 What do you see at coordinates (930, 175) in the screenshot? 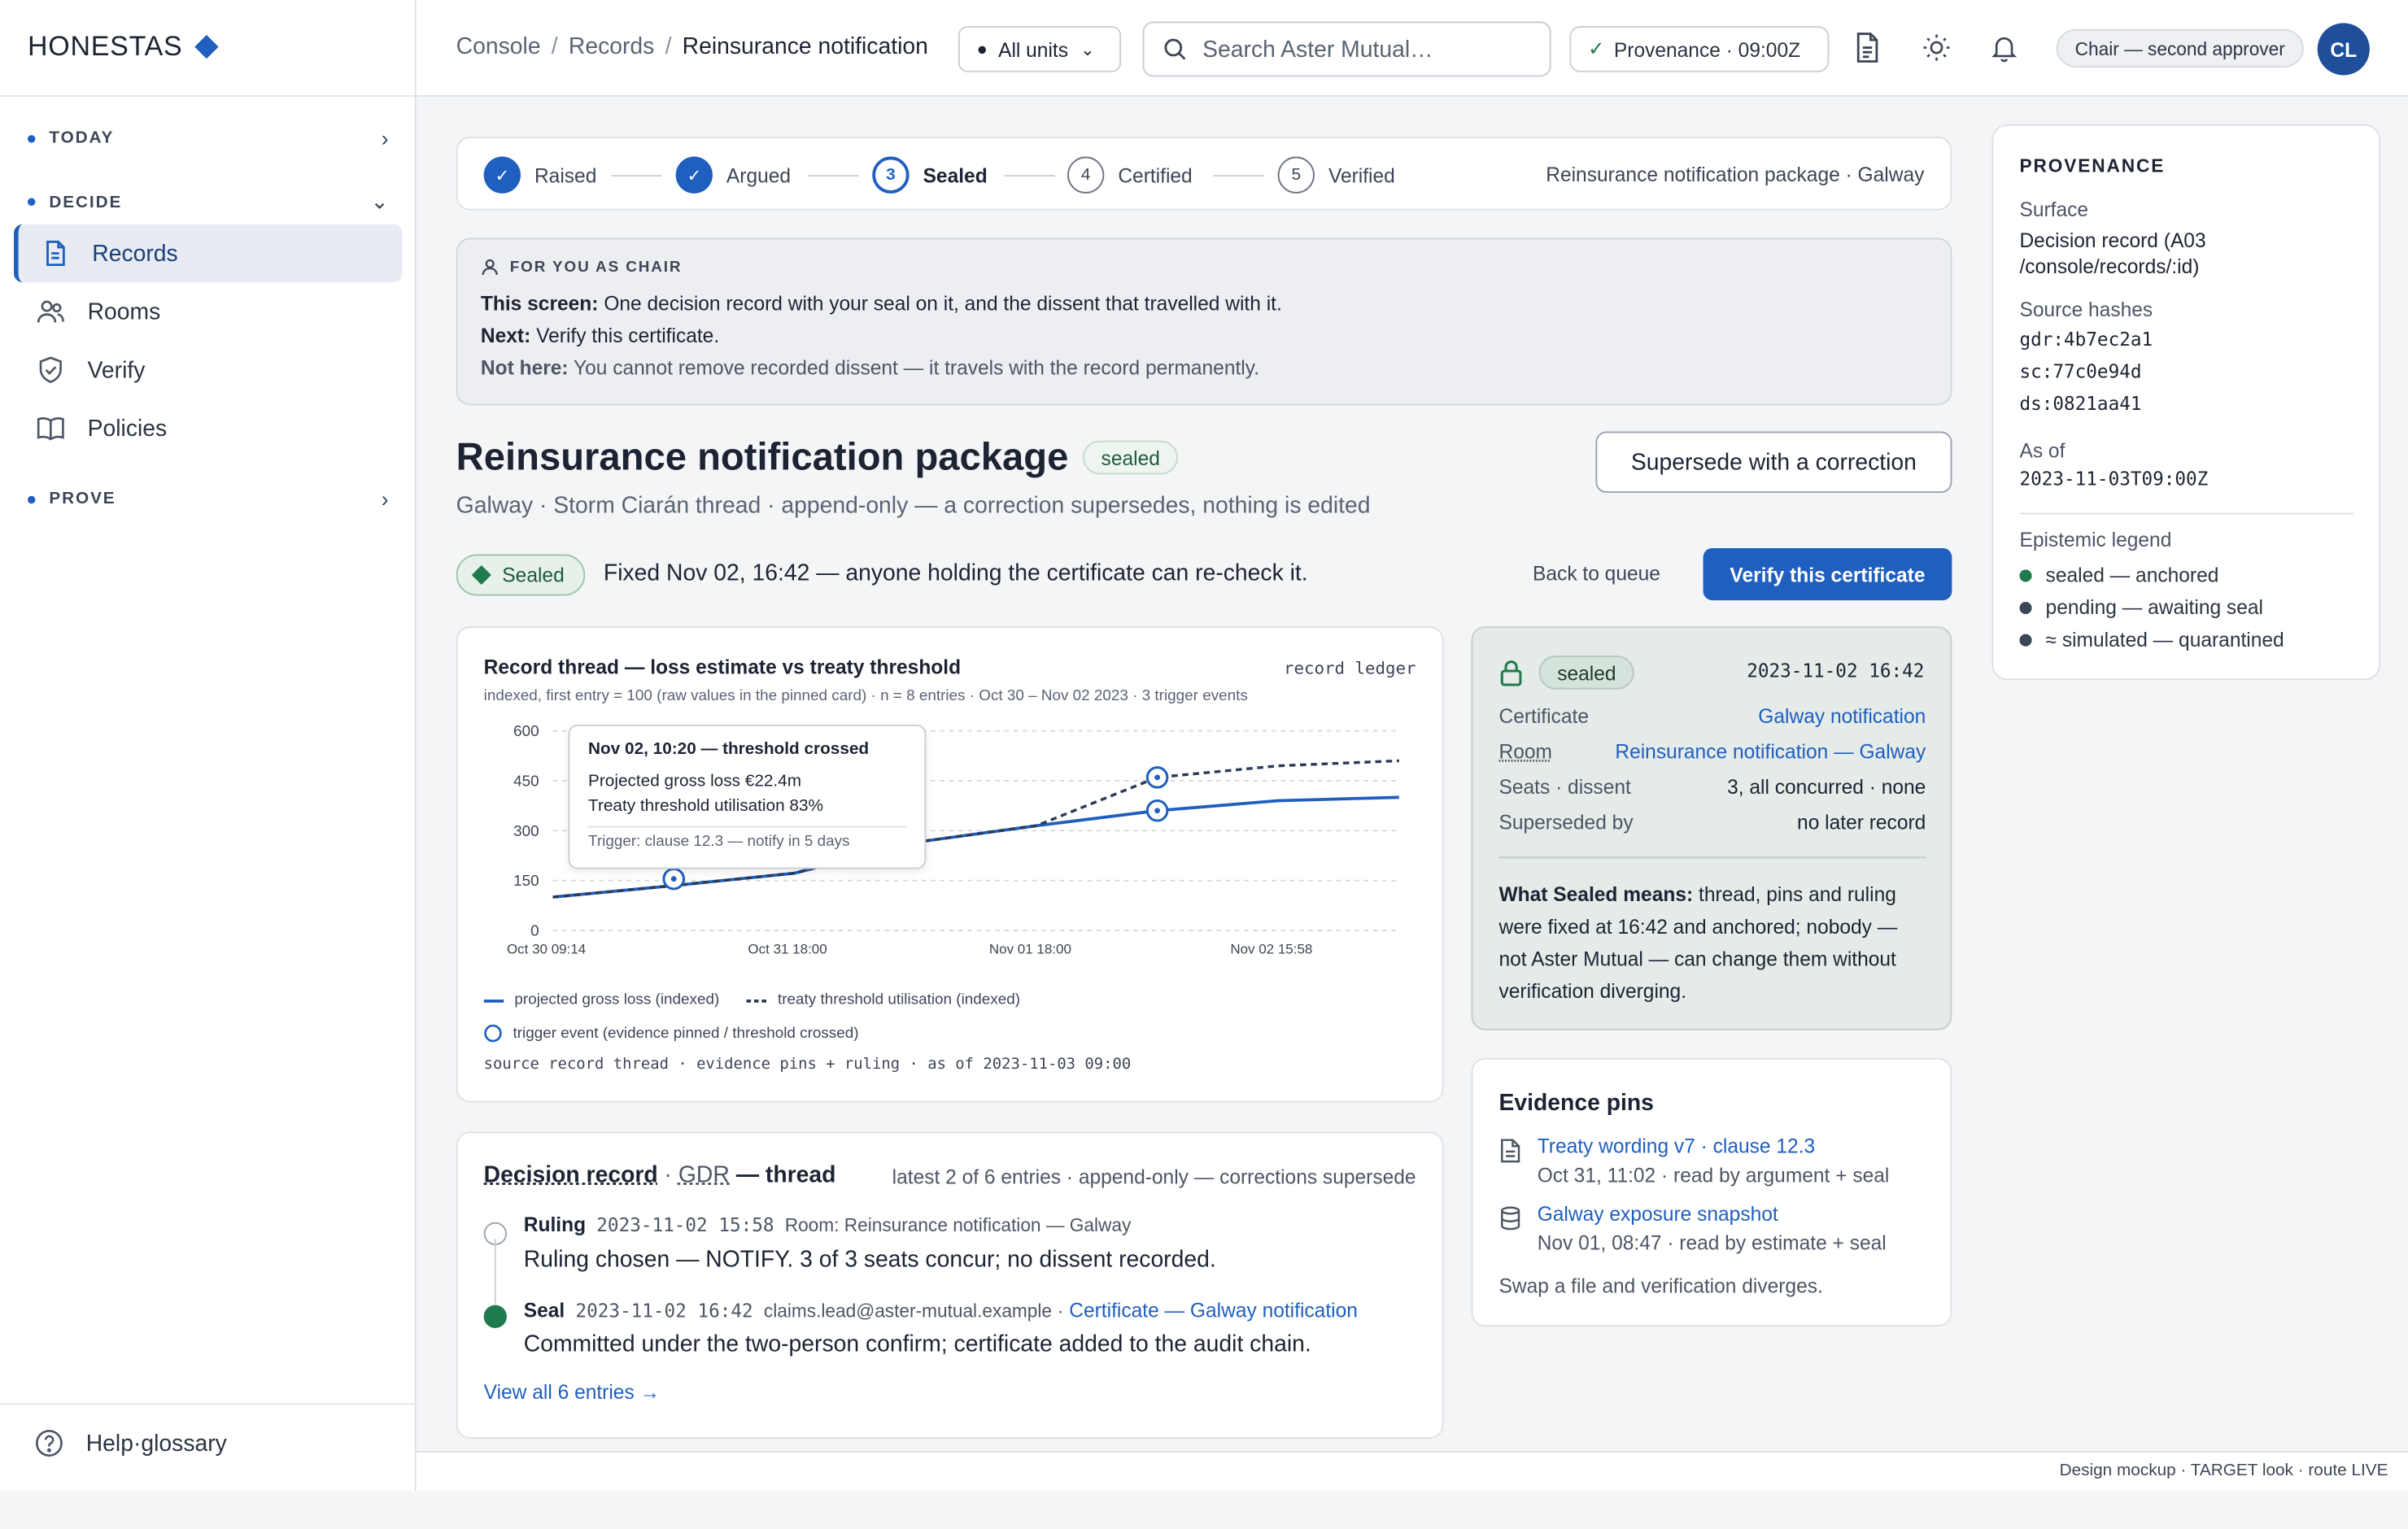
I see `step-sealed: 3 Sealed` at bounding box center [930, 175].